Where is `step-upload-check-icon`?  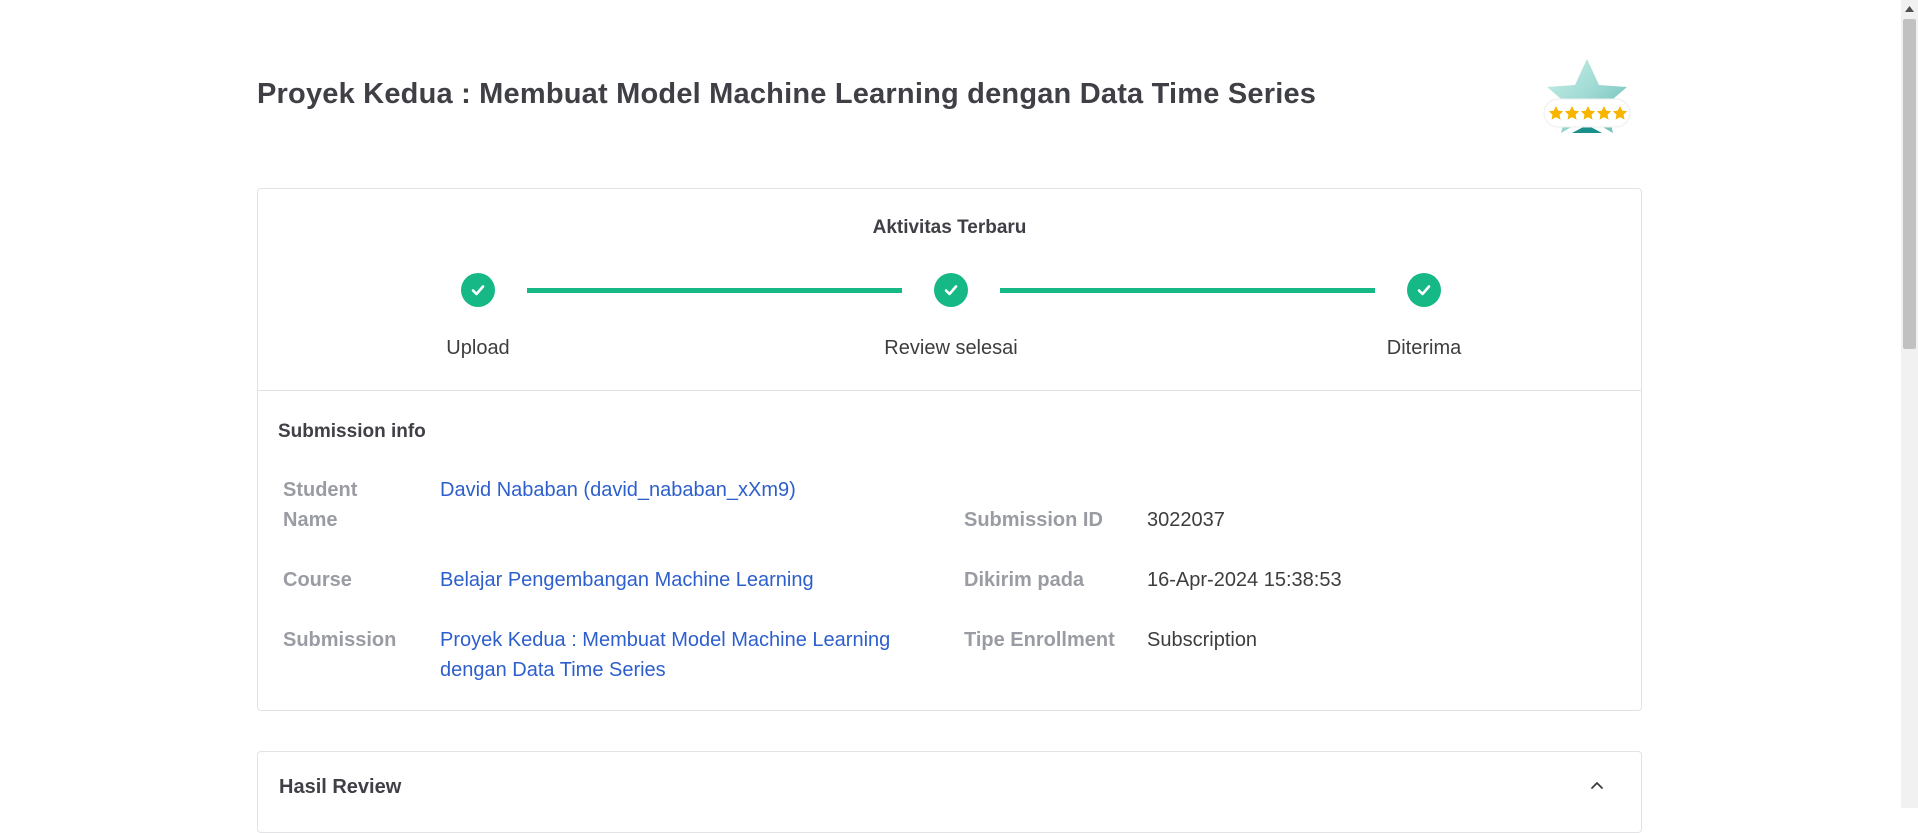
step-upload-check-icon is located at coordinates (478, 290).